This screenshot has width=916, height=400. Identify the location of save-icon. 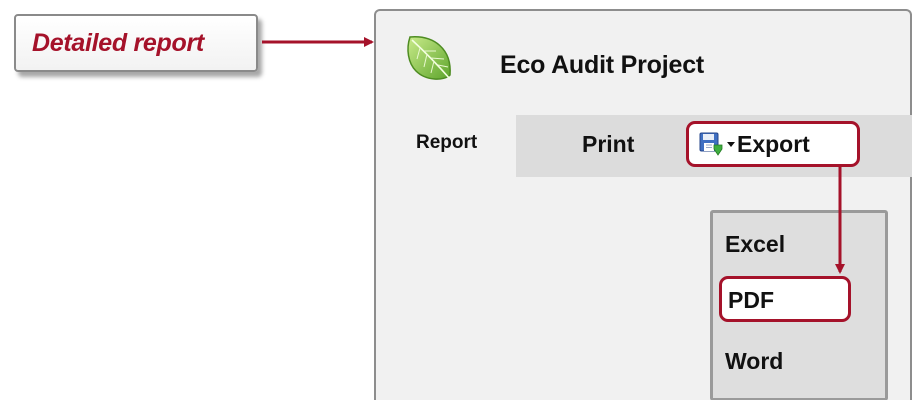
(711, 144).